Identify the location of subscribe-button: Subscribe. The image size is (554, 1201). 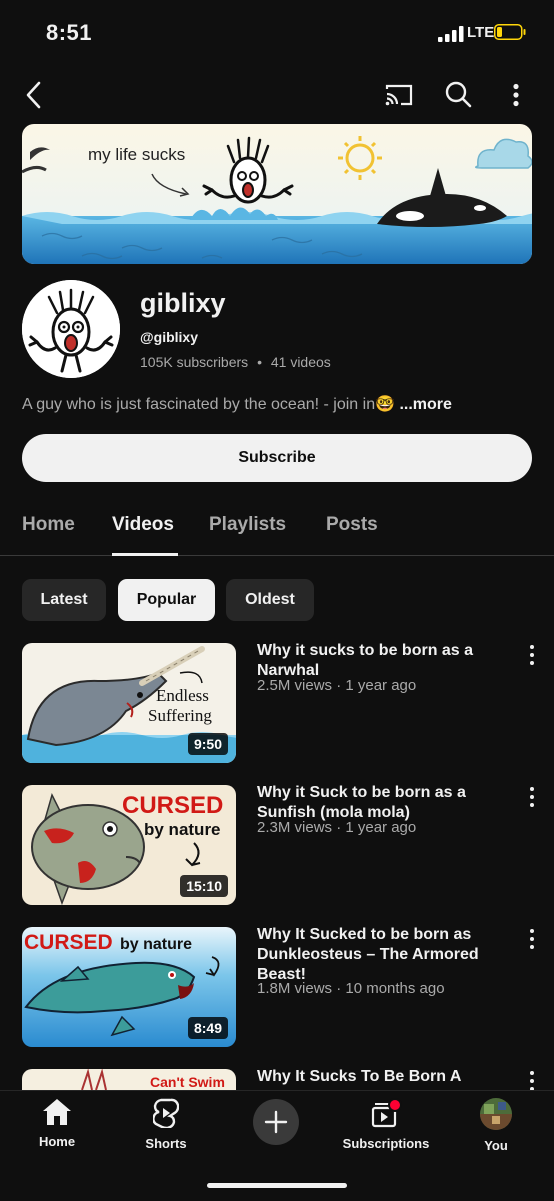
(277, 458).